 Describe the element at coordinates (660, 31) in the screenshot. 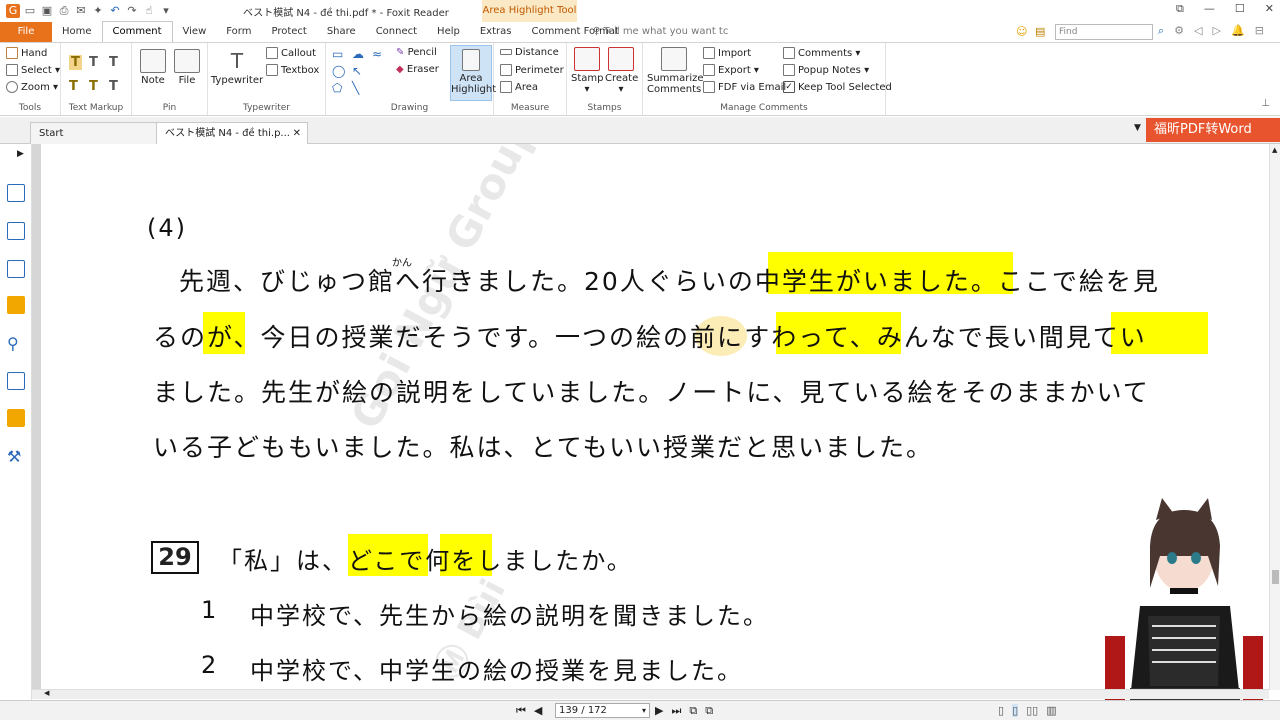

I see `tell-me-search: ♀ Tell me what you want tc` at that location.